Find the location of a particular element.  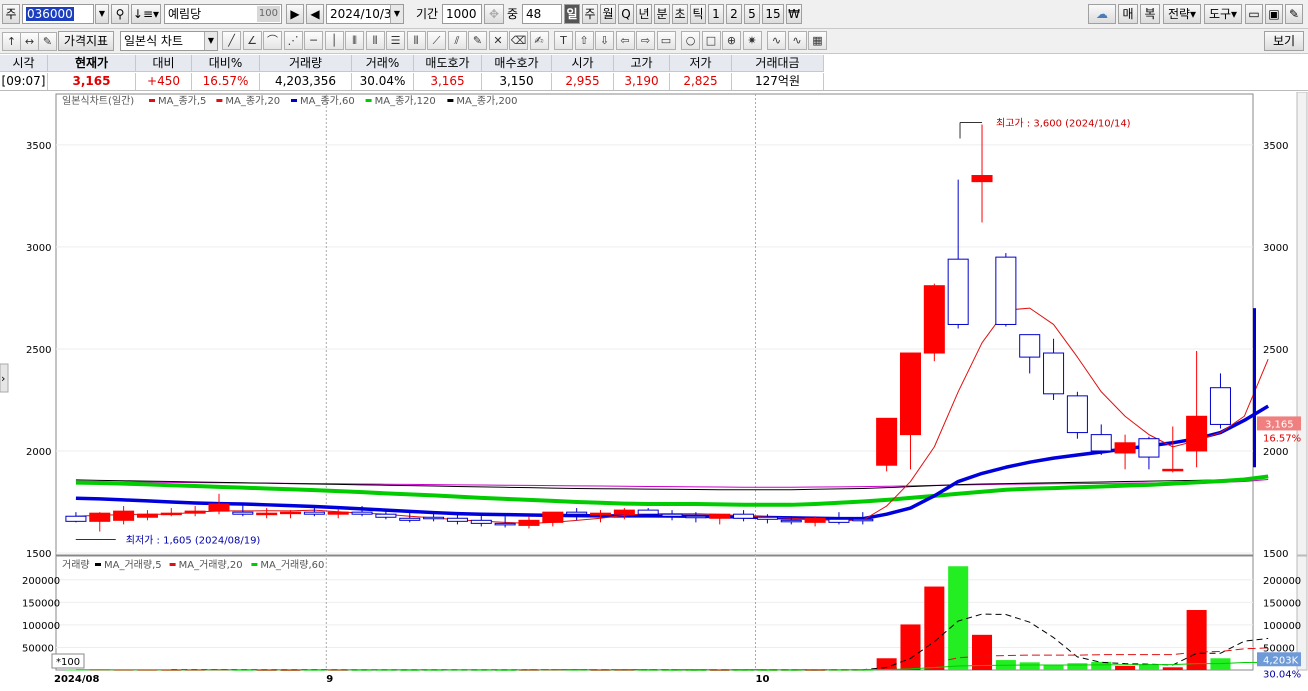

parallel-tool-icon: ⫽ is located at coordinates (457, 40).